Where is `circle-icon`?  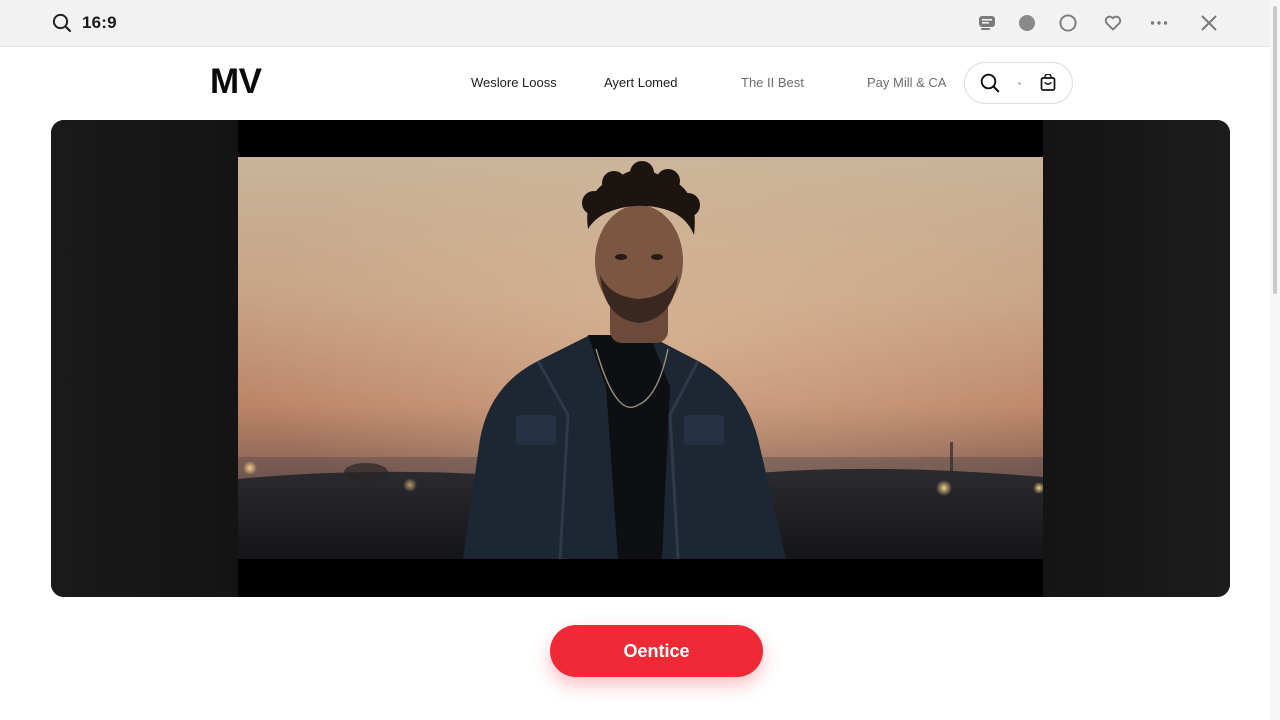
circle-icon is located at coordinates (1068, 23).